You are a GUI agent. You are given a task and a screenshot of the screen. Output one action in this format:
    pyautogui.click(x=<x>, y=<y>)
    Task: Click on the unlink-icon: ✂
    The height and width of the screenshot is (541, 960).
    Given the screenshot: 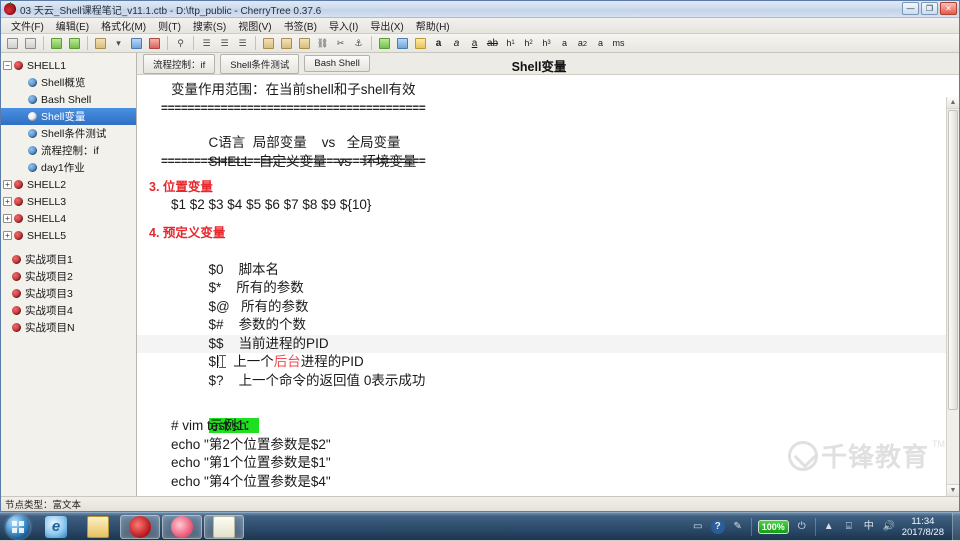 What is the action you would take?
    pyautogui.click(x=340, y=43)
    